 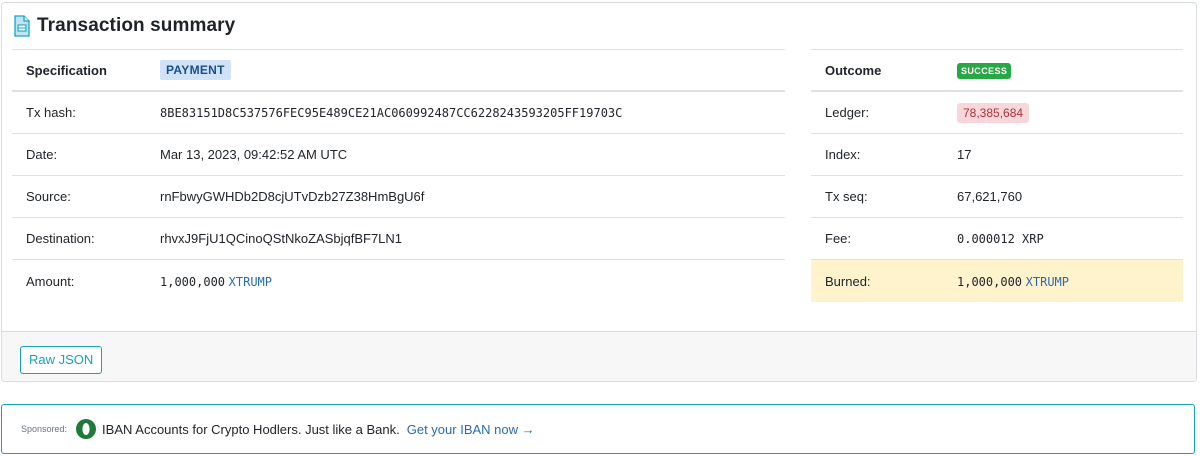 I want to click on date-label: Date:, so click(x=42, y=154).